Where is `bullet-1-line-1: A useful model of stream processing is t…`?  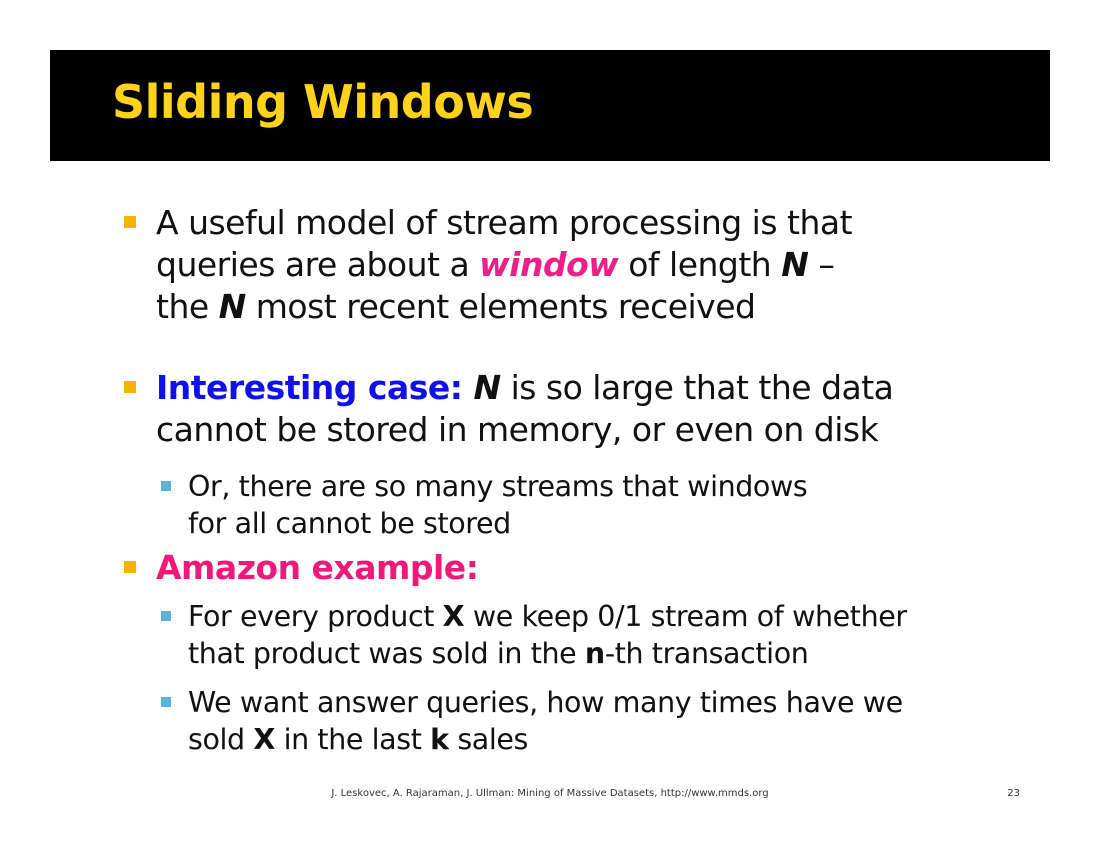
bullet-1-line-1: A useful model of stream processing is t… is located at coordinates (504, 222).